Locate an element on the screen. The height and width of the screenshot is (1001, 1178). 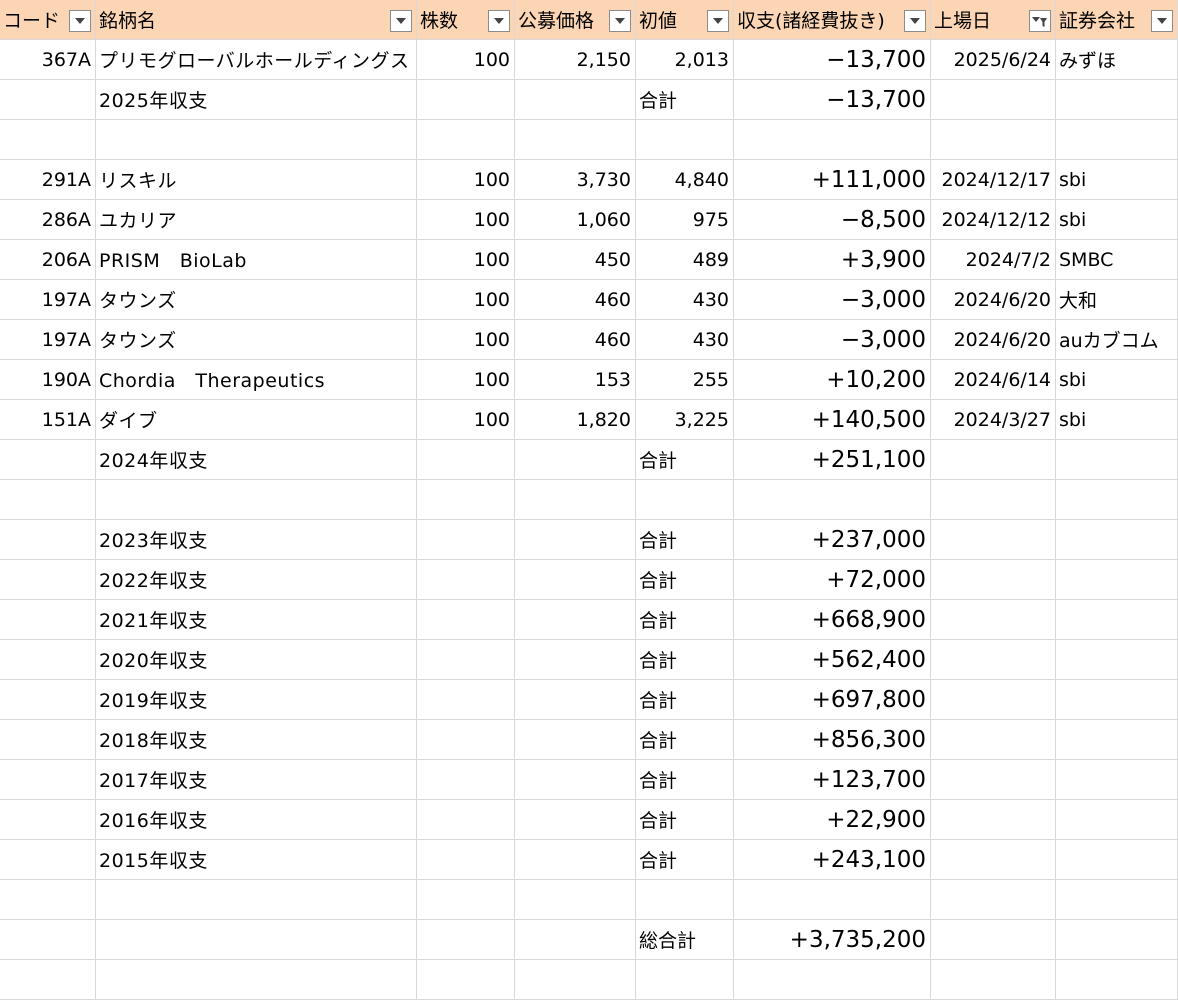
pnl-cell: +123,700 is located at coordinates (832, 779).